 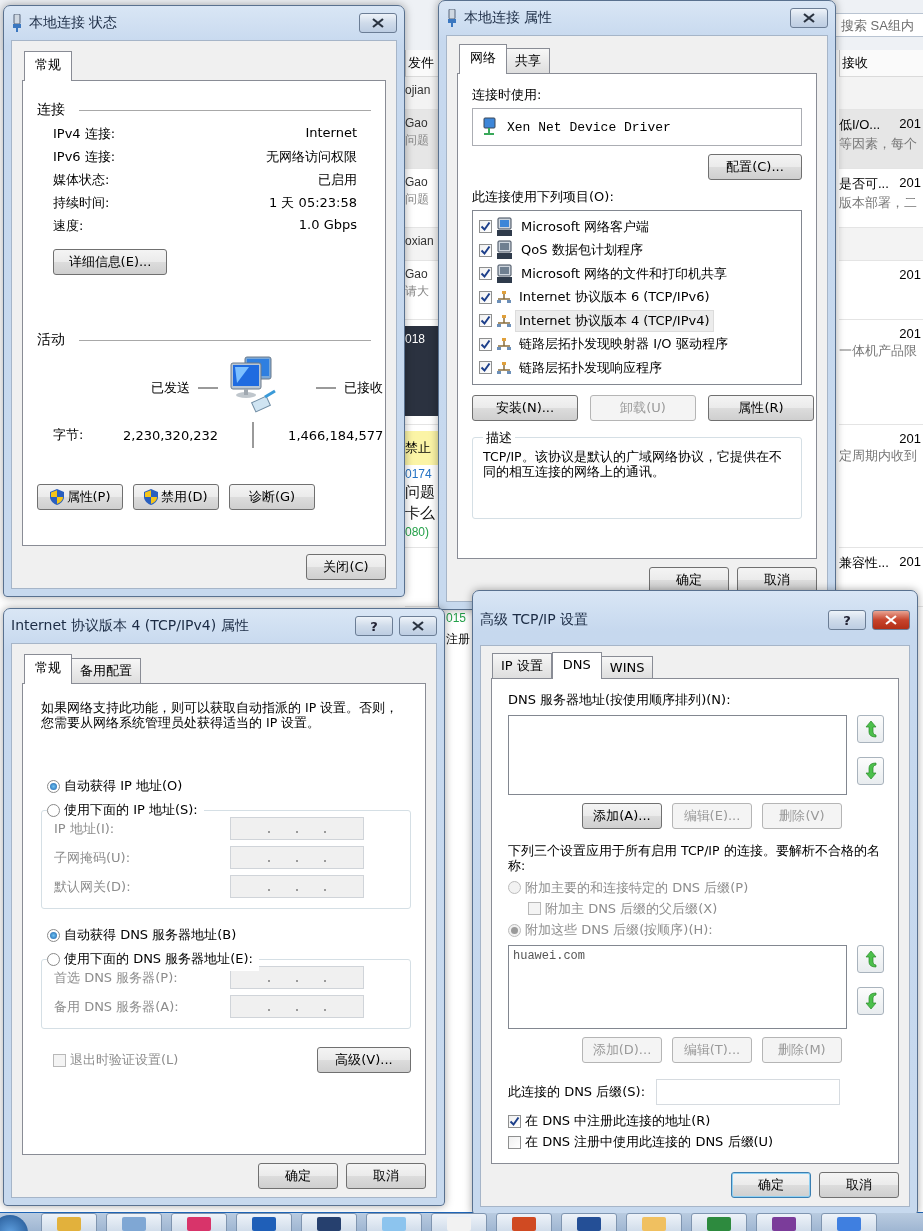 I want to click on dns-server-list, so click(x=677, y=755).